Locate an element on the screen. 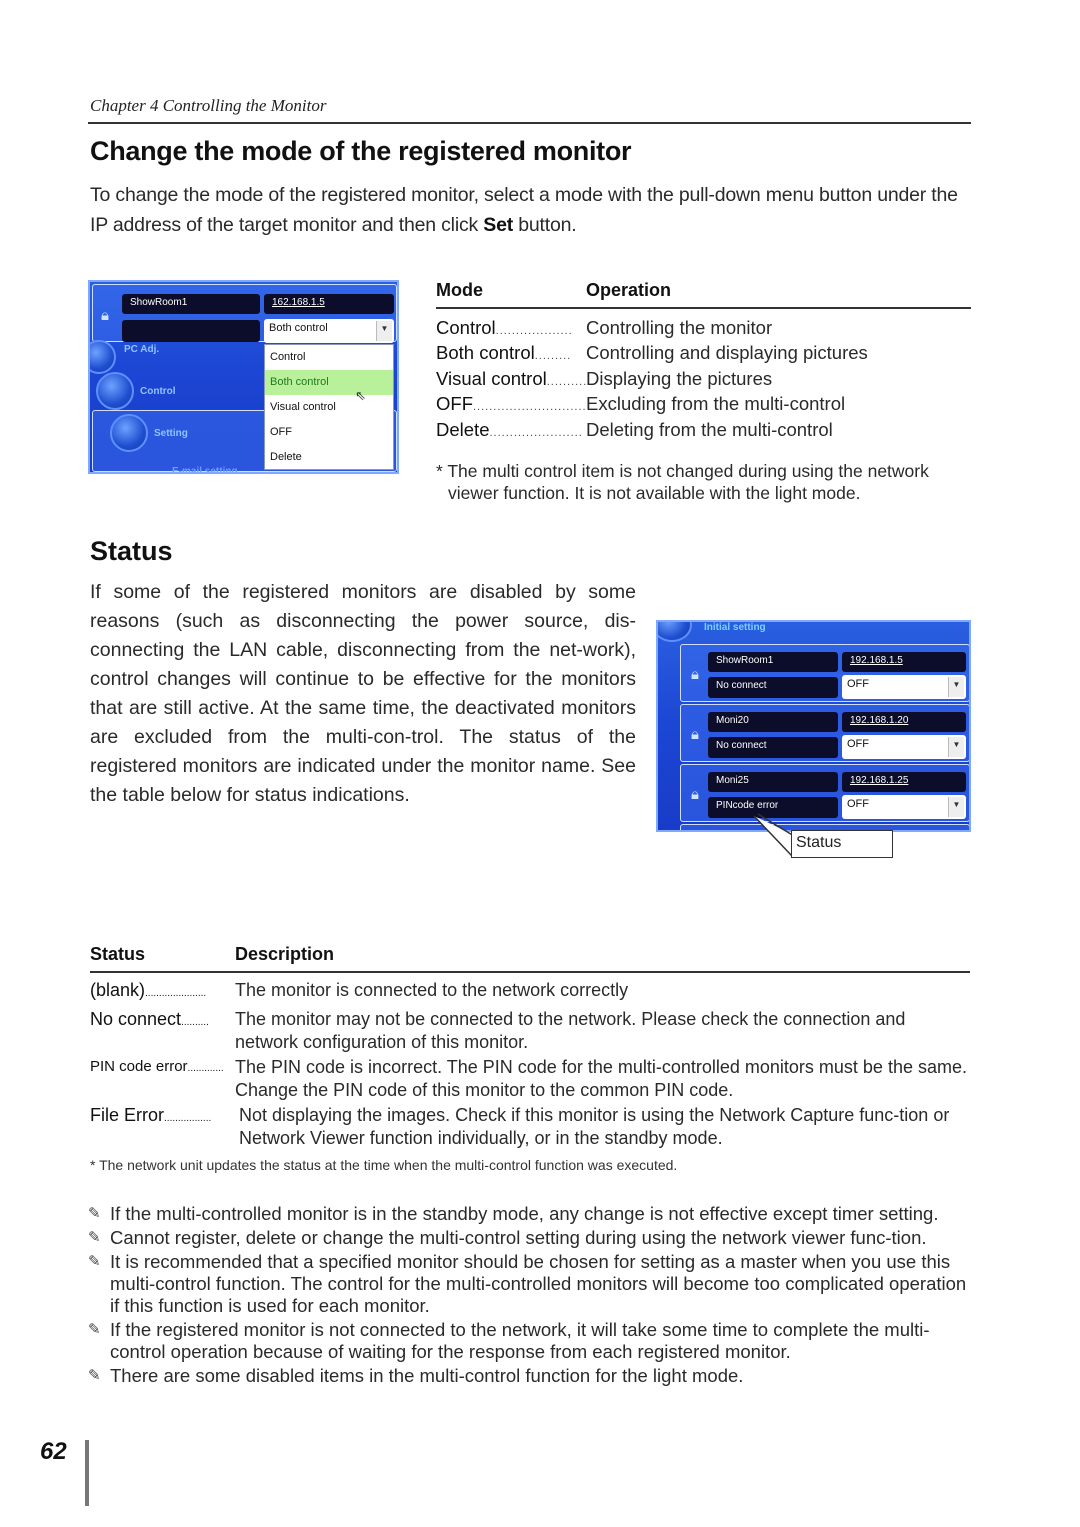 This screenshot has height=1527, width=1080. page-number: 62 is located at coordinates (53, 1451).